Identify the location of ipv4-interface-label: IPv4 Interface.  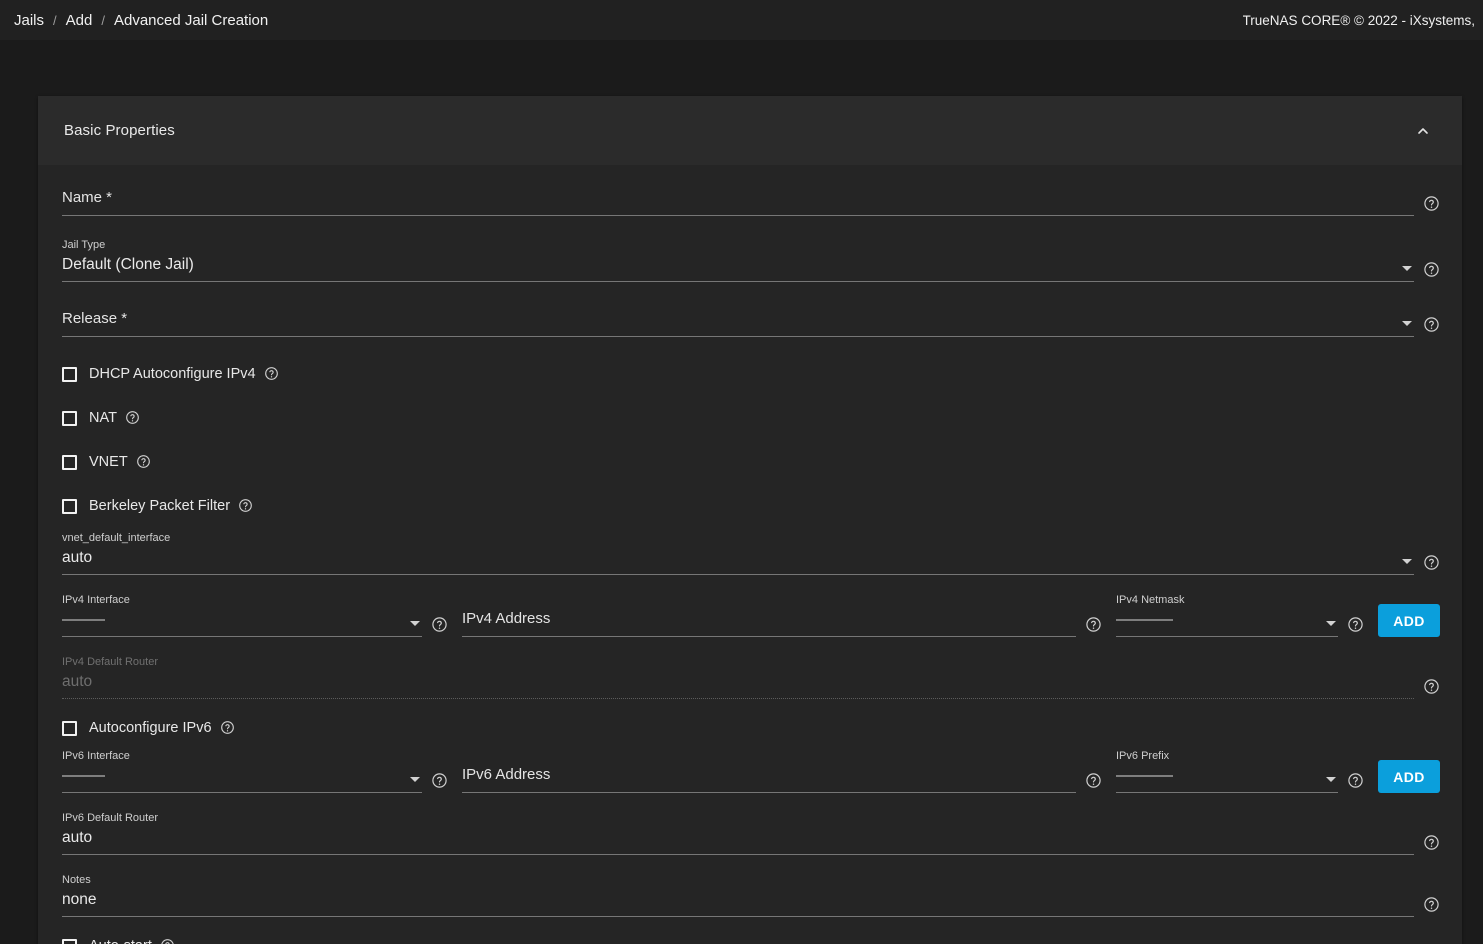
(96, 600).